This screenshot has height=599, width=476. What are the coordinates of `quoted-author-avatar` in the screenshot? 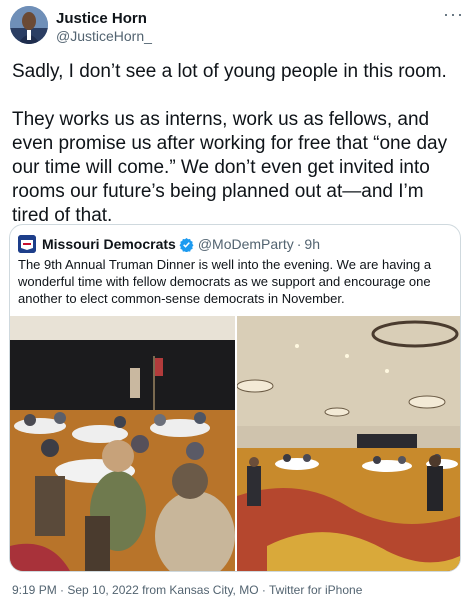 It's located at (27, 244).